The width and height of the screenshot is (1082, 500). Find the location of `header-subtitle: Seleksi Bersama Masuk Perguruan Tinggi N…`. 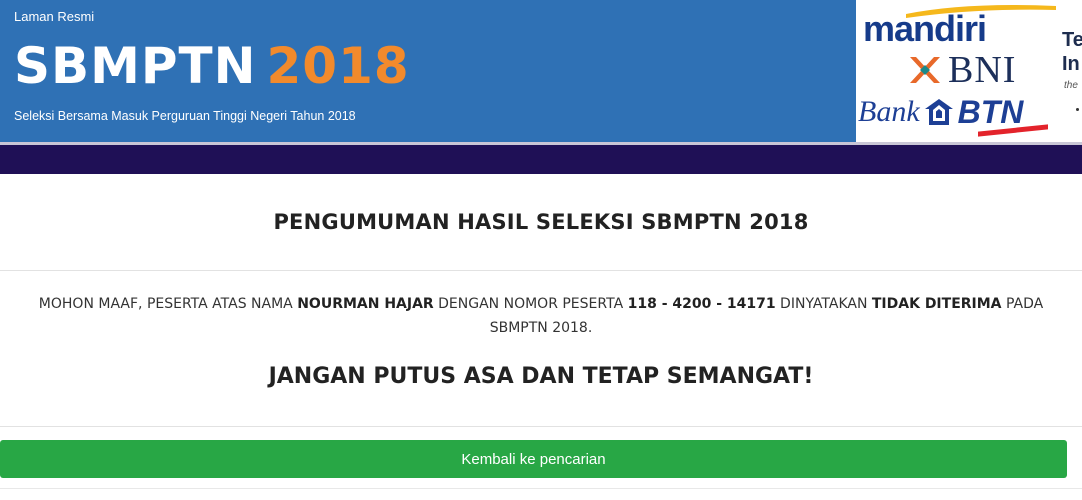

header-subtitle: Seleksi Bersama Masuk Perguruan Tinggi N… is located at coordinates (185, 116).